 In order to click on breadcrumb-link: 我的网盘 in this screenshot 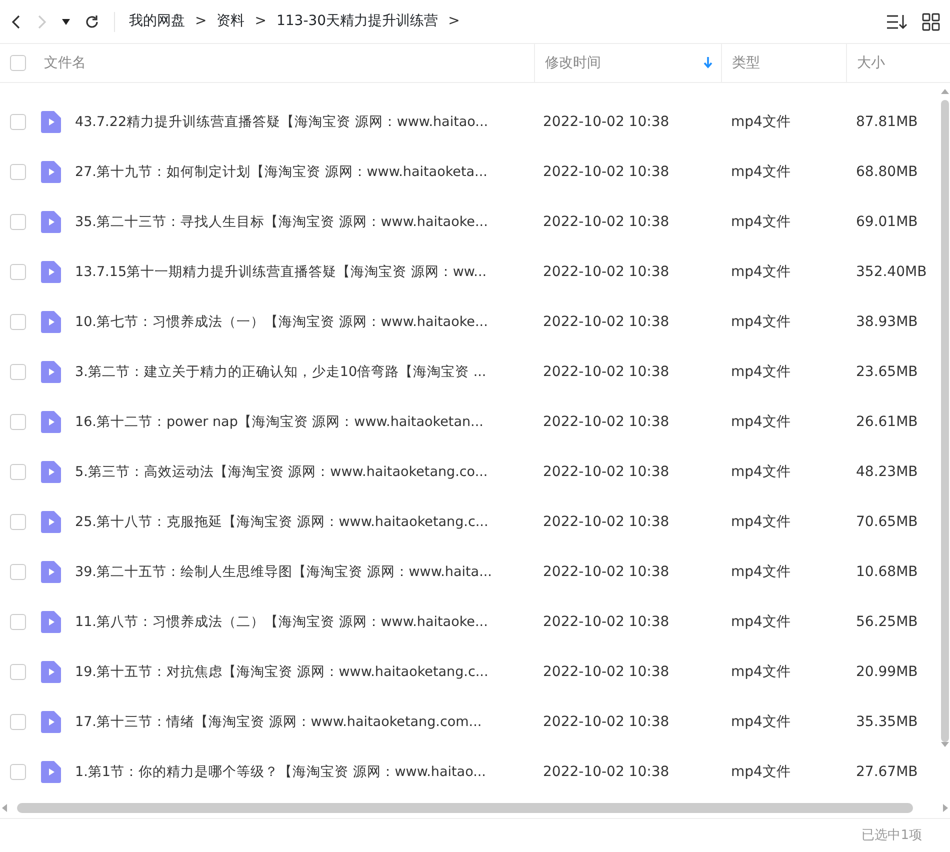, I will do `click(157, 21)`.